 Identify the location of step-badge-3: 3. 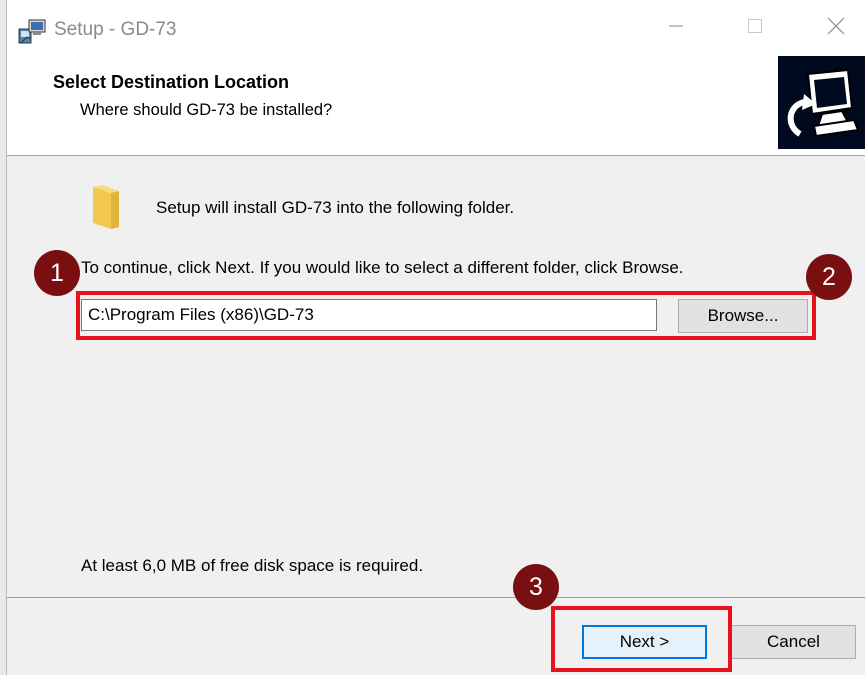
(536, 587).